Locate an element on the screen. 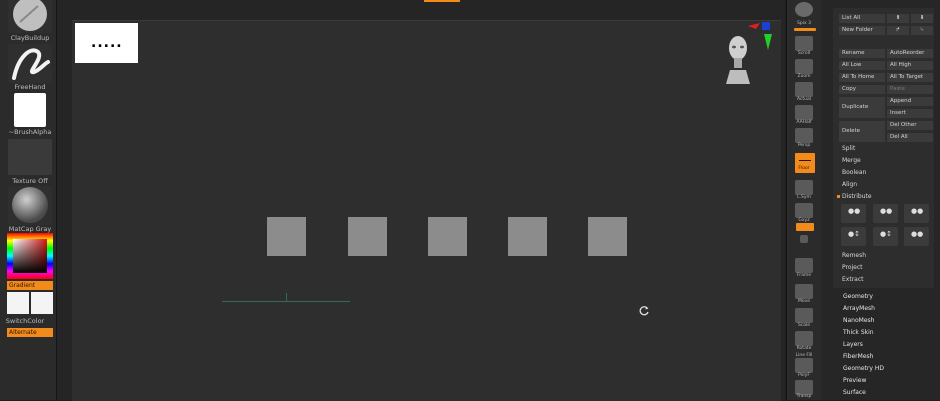 Image resolution: width=940 pixels, height=401 pixels. main-color-swatch is located at coordinates (18, 303).